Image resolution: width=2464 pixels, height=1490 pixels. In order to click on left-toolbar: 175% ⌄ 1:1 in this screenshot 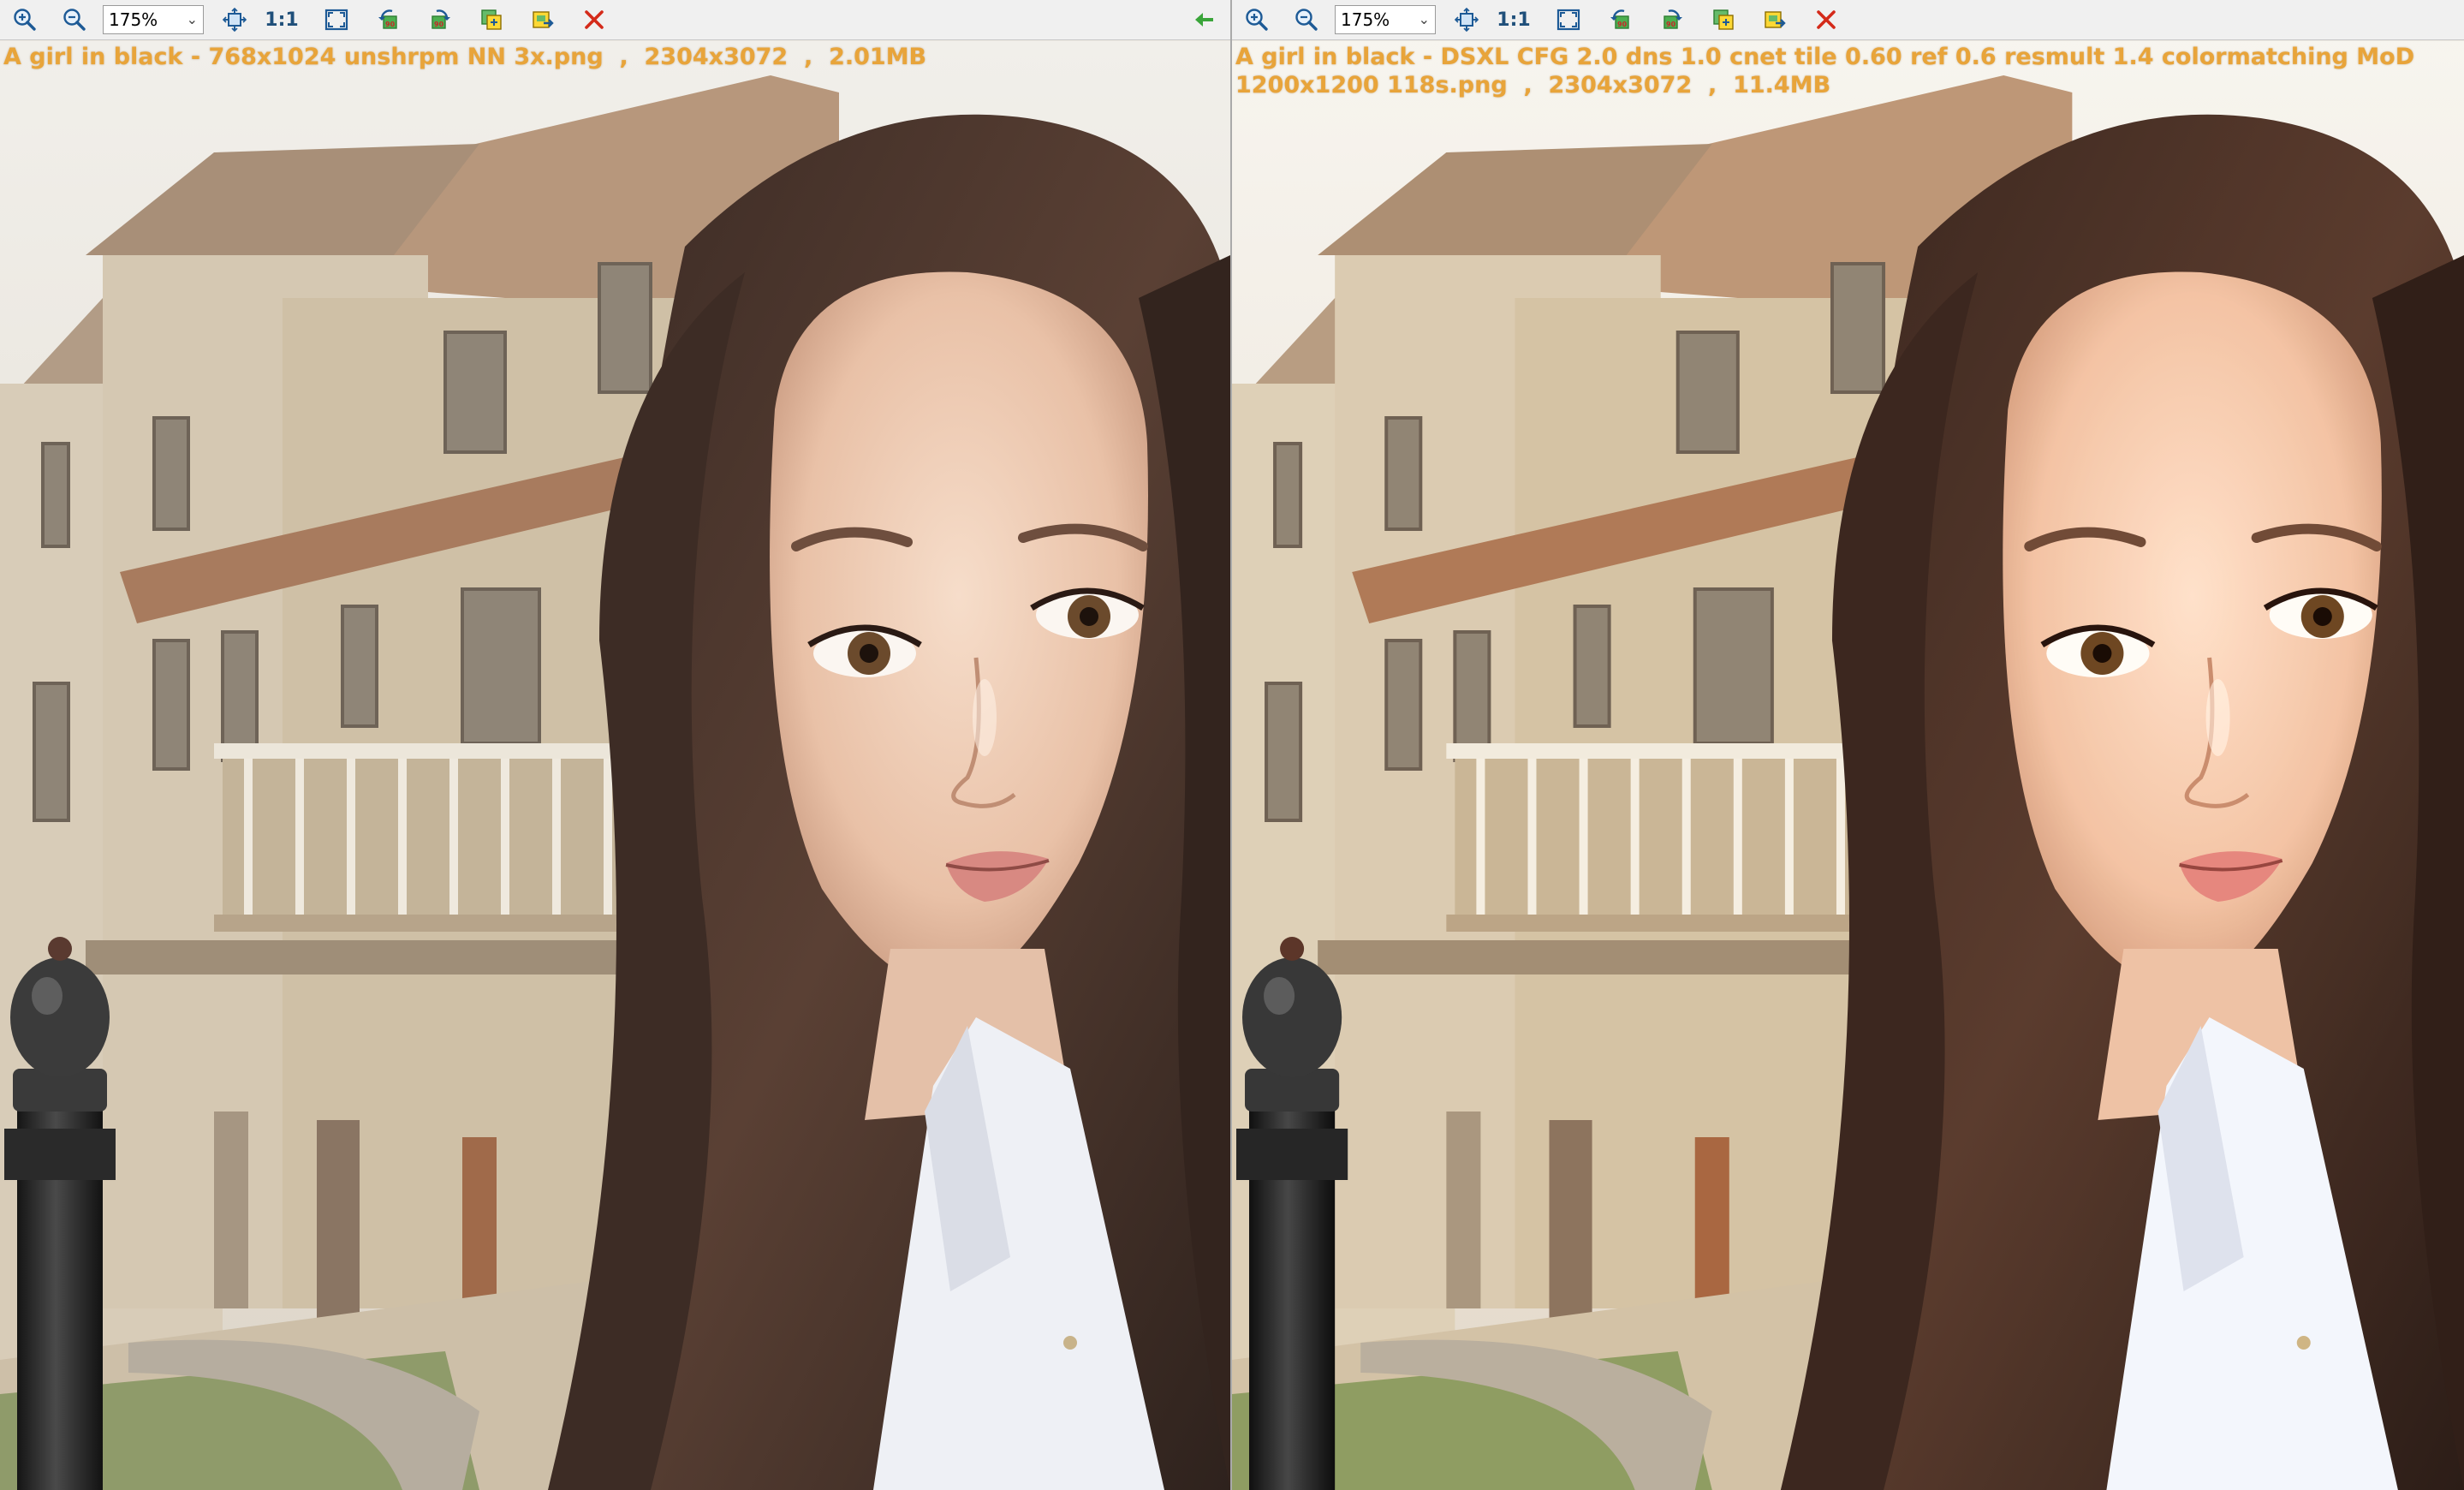, I will do `click(615, 20)`.